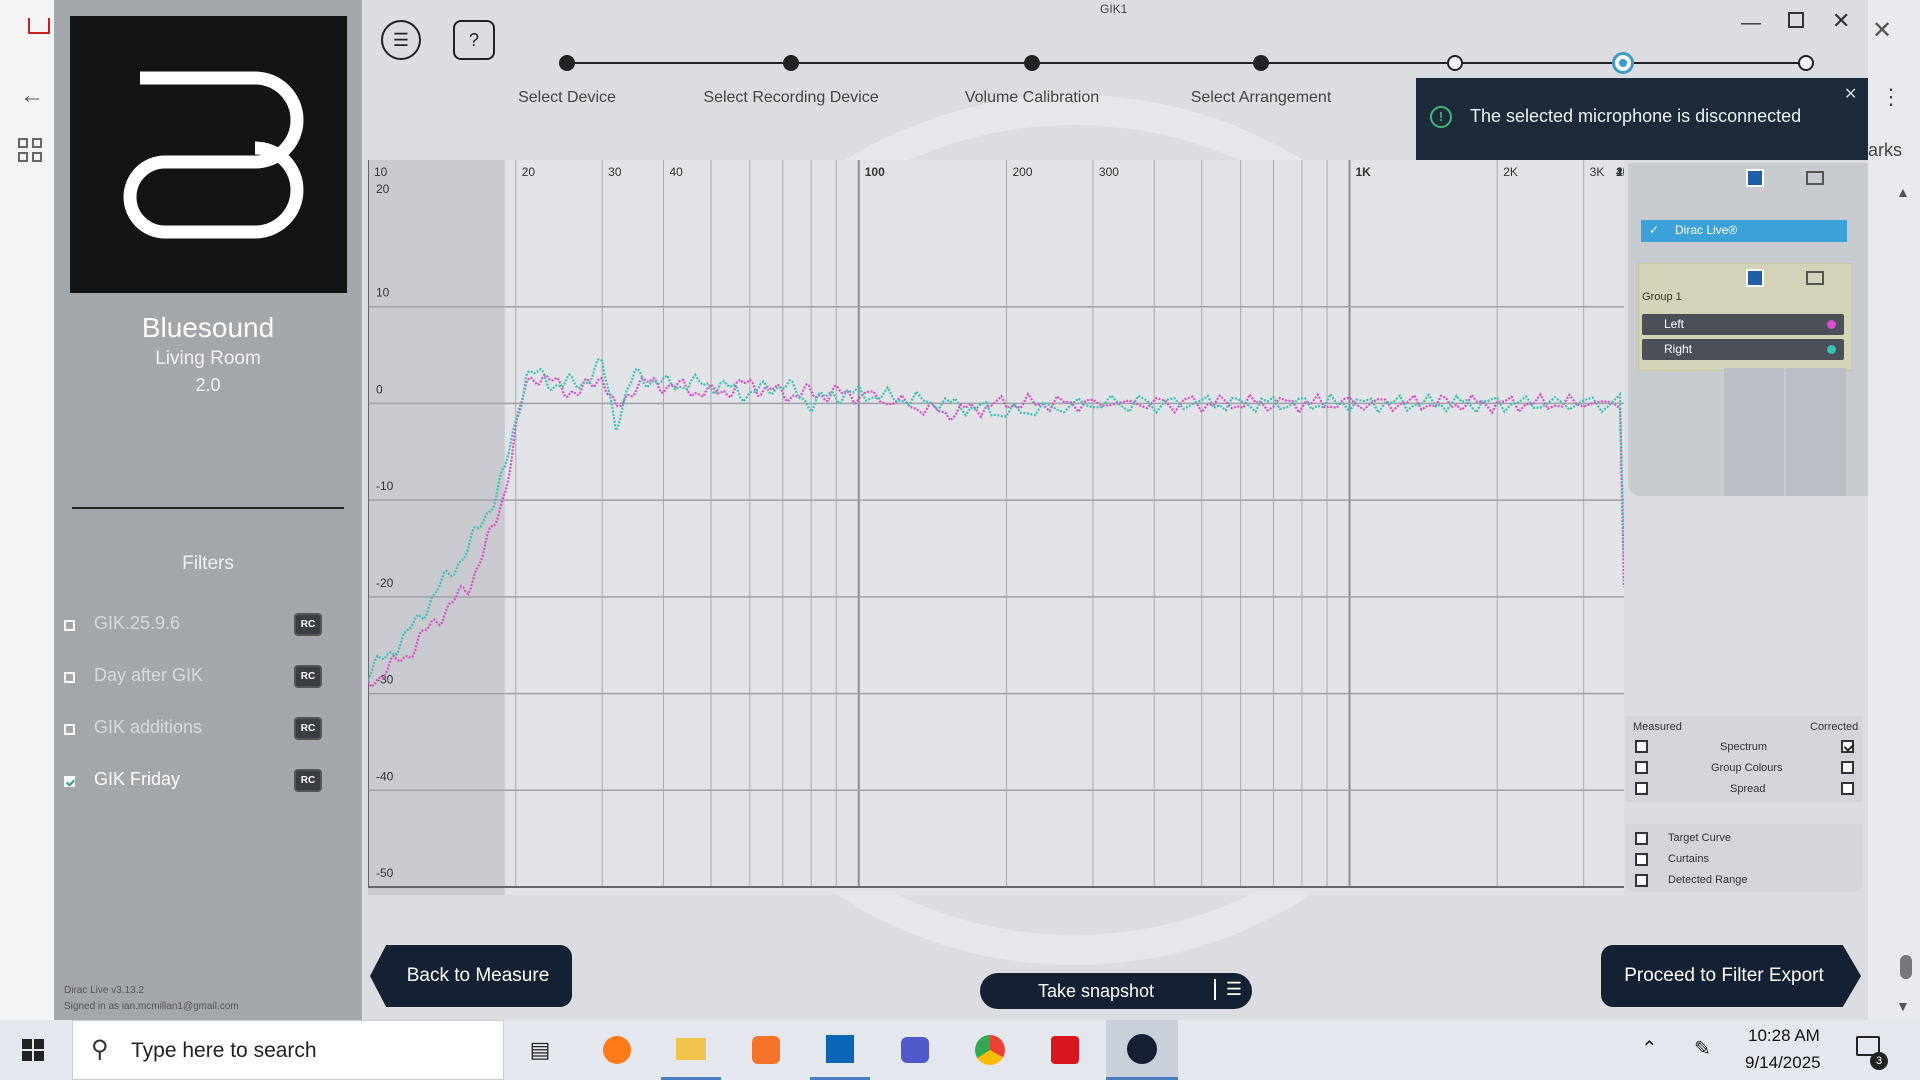 The image size is (1920, 1080). Describe the element at coordinates (208, 563) in the screenshot. I see `filters-title: Filters` at that location.